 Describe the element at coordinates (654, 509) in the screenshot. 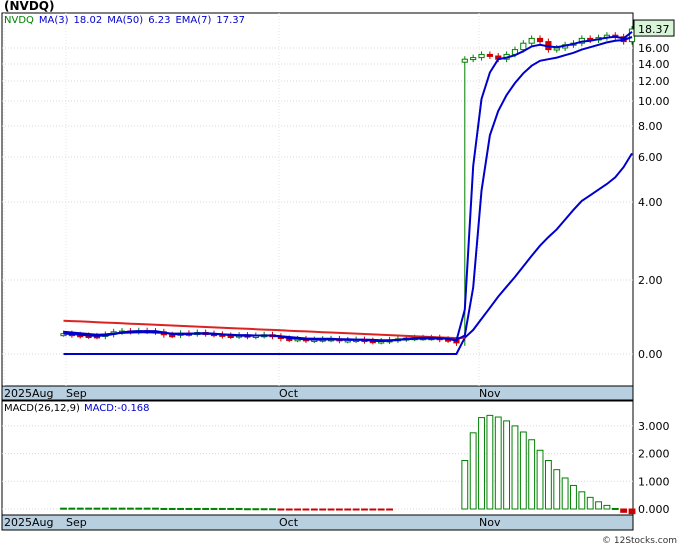

I see `macd-y-tick: 0.000` at that location.